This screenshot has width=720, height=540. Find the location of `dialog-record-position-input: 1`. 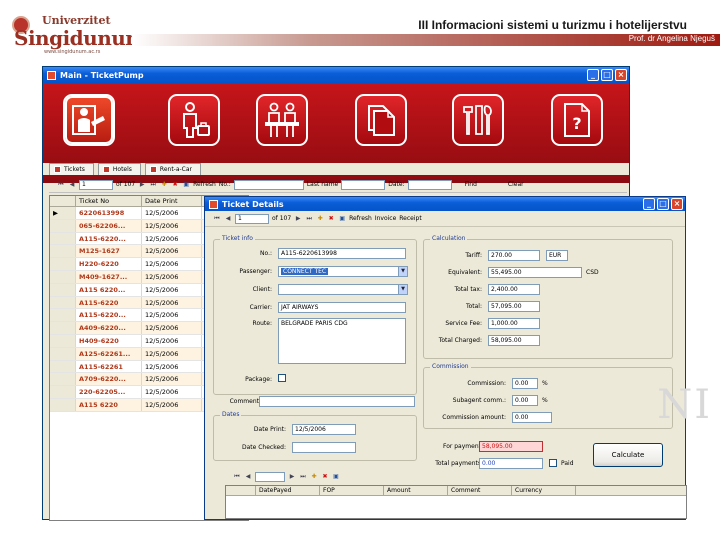

dialog-record-position-input: 1 is located at coordinates (252, 218).